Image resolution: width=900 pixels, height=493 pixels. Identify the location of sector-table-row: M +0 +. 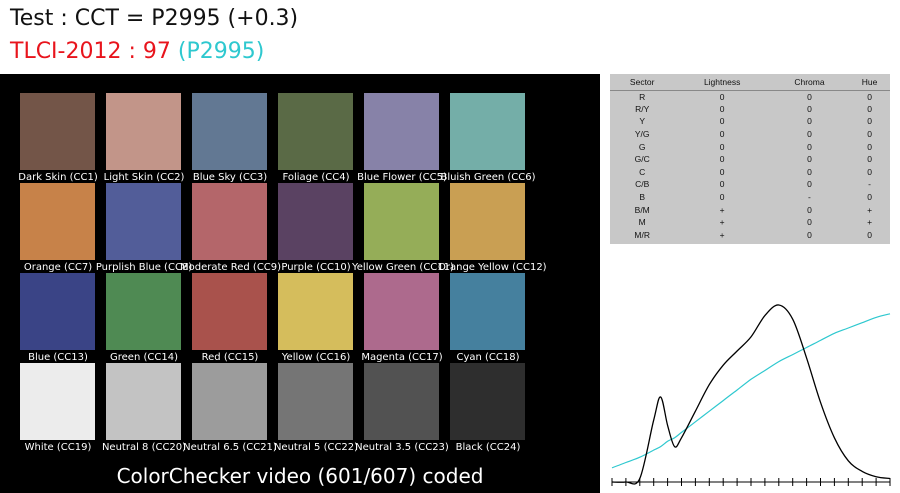
(750, 222).